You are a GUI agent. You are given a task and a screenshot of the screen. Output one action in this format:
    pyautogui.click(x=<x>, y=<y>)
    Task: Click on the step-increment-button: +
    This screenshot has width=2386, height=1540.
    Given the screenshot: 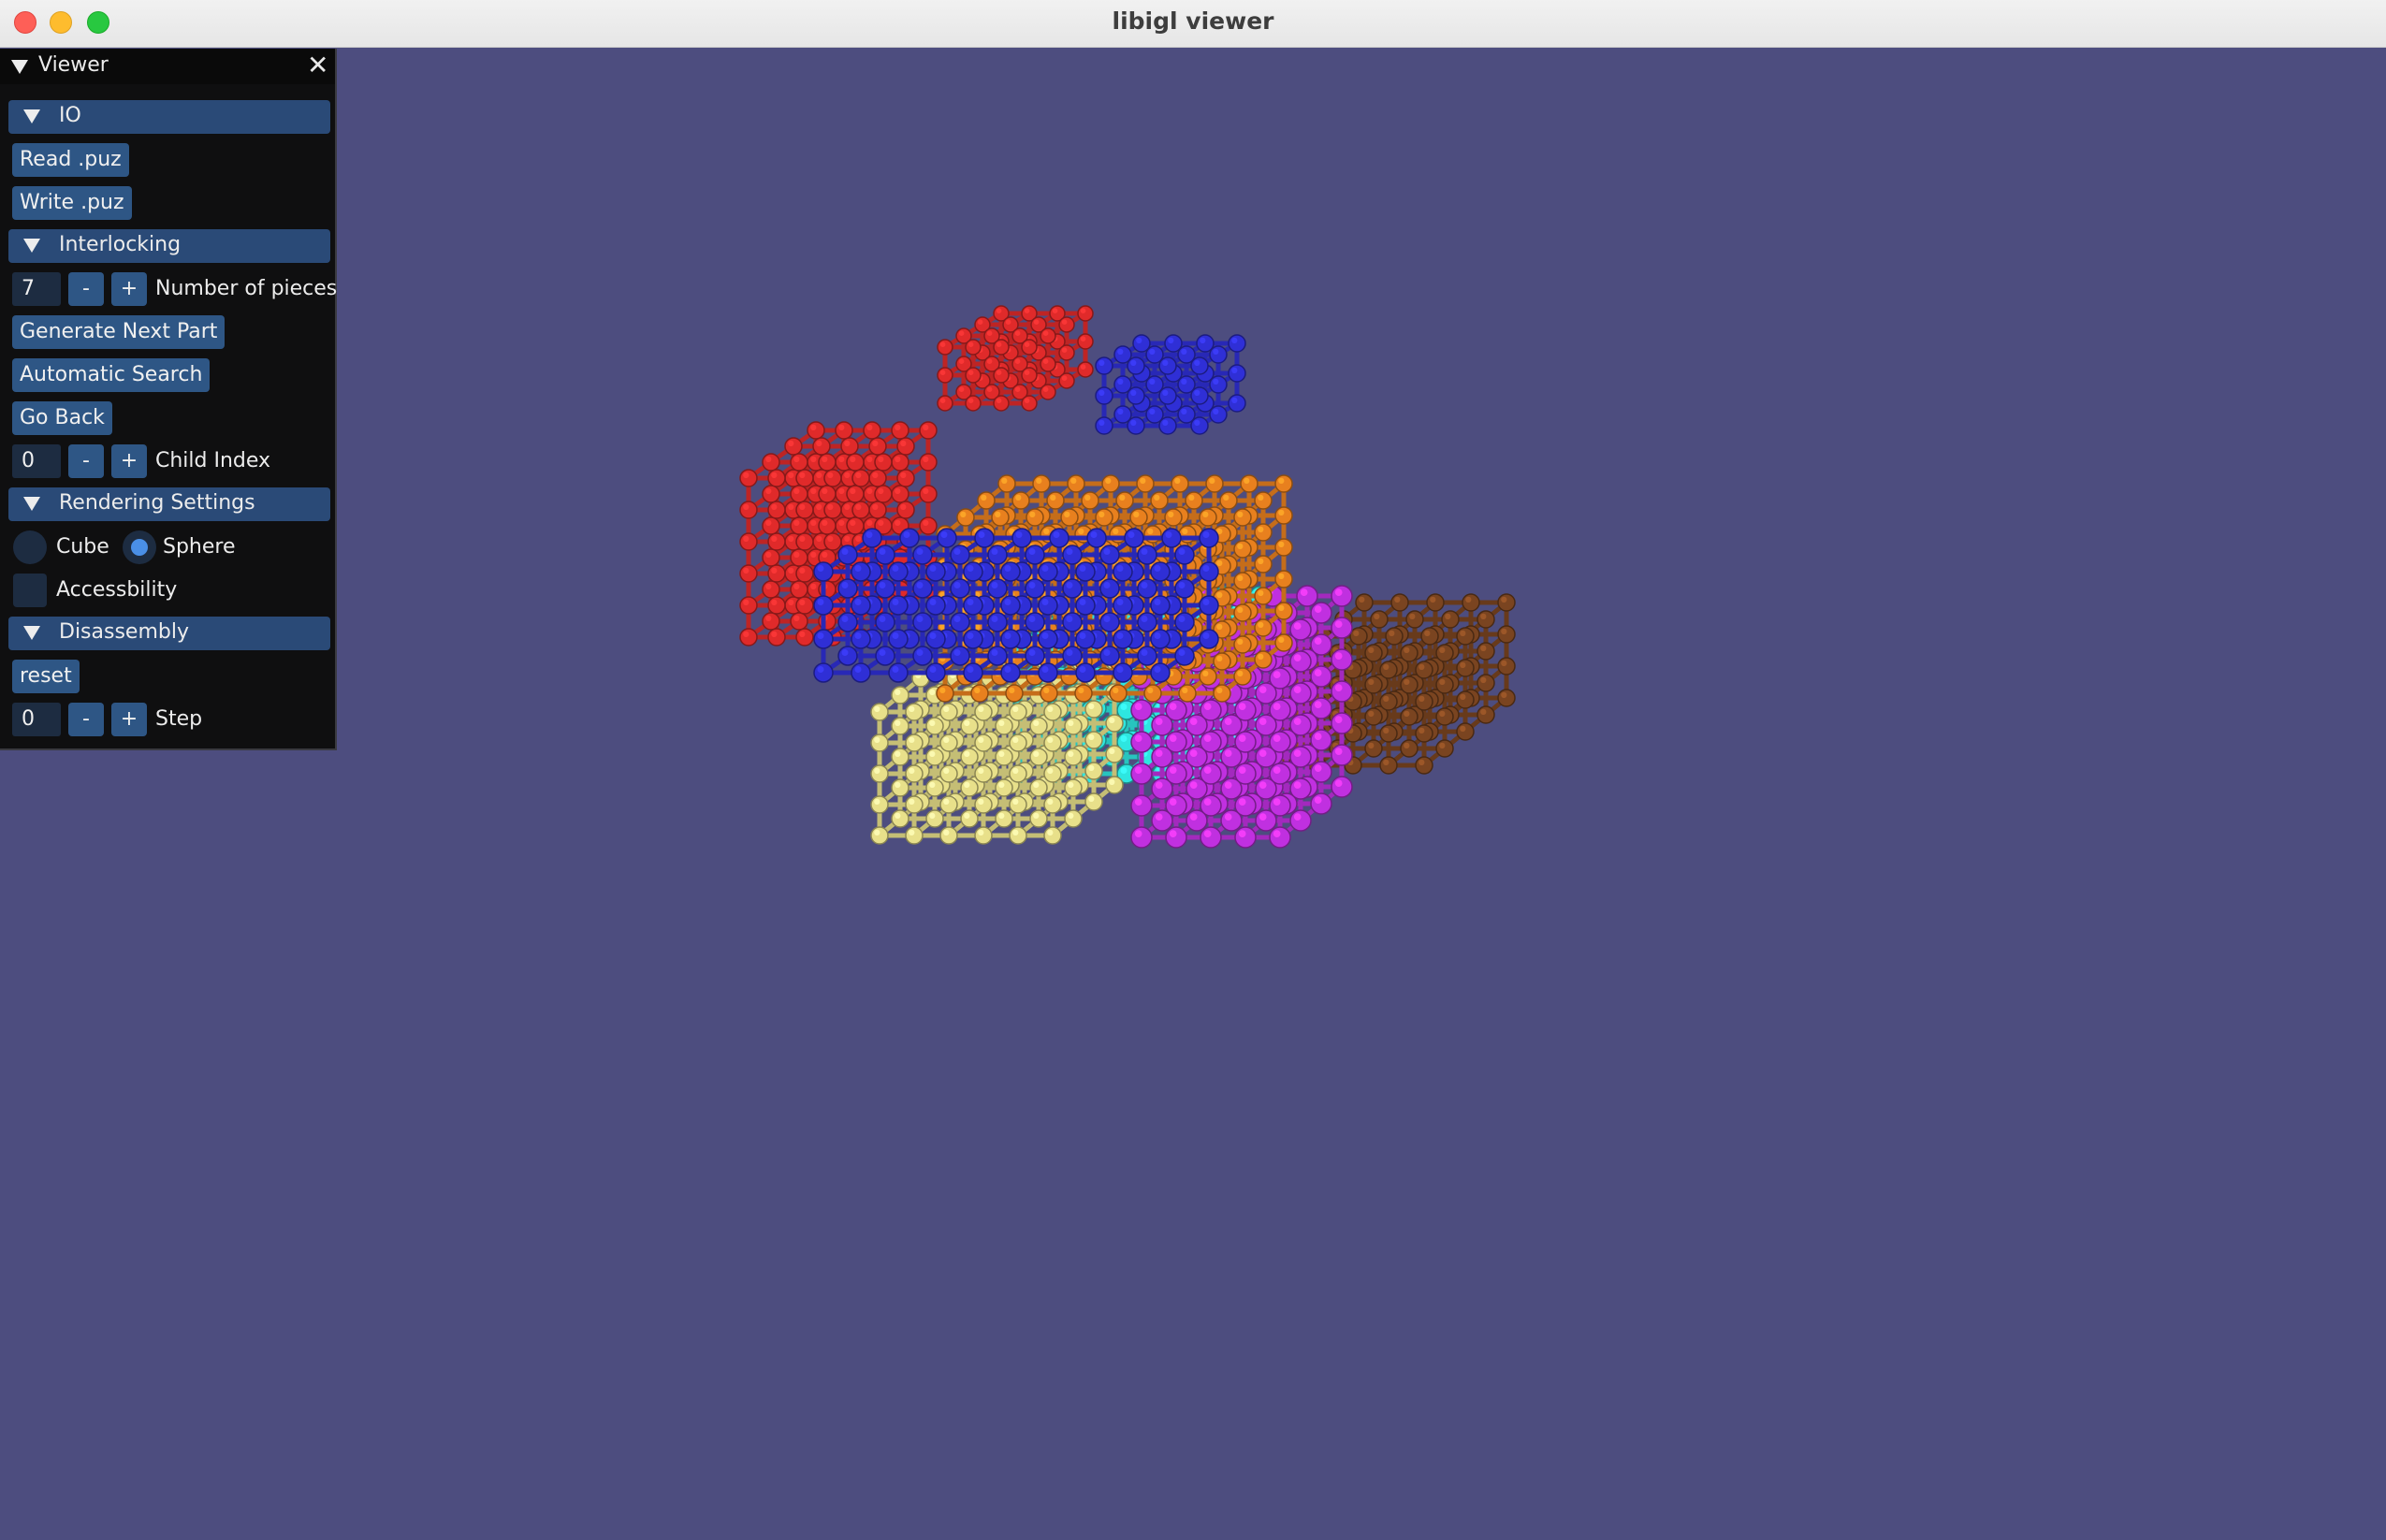 What is the action you would take?
    pyautogui.click(x=129, y=720)
    